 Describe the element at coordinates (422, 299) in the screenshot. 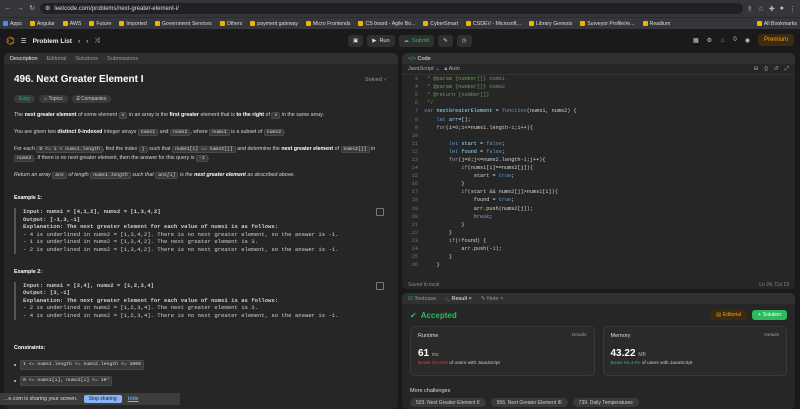

I see `tab-testcase: ☑ Testcase` at that location.